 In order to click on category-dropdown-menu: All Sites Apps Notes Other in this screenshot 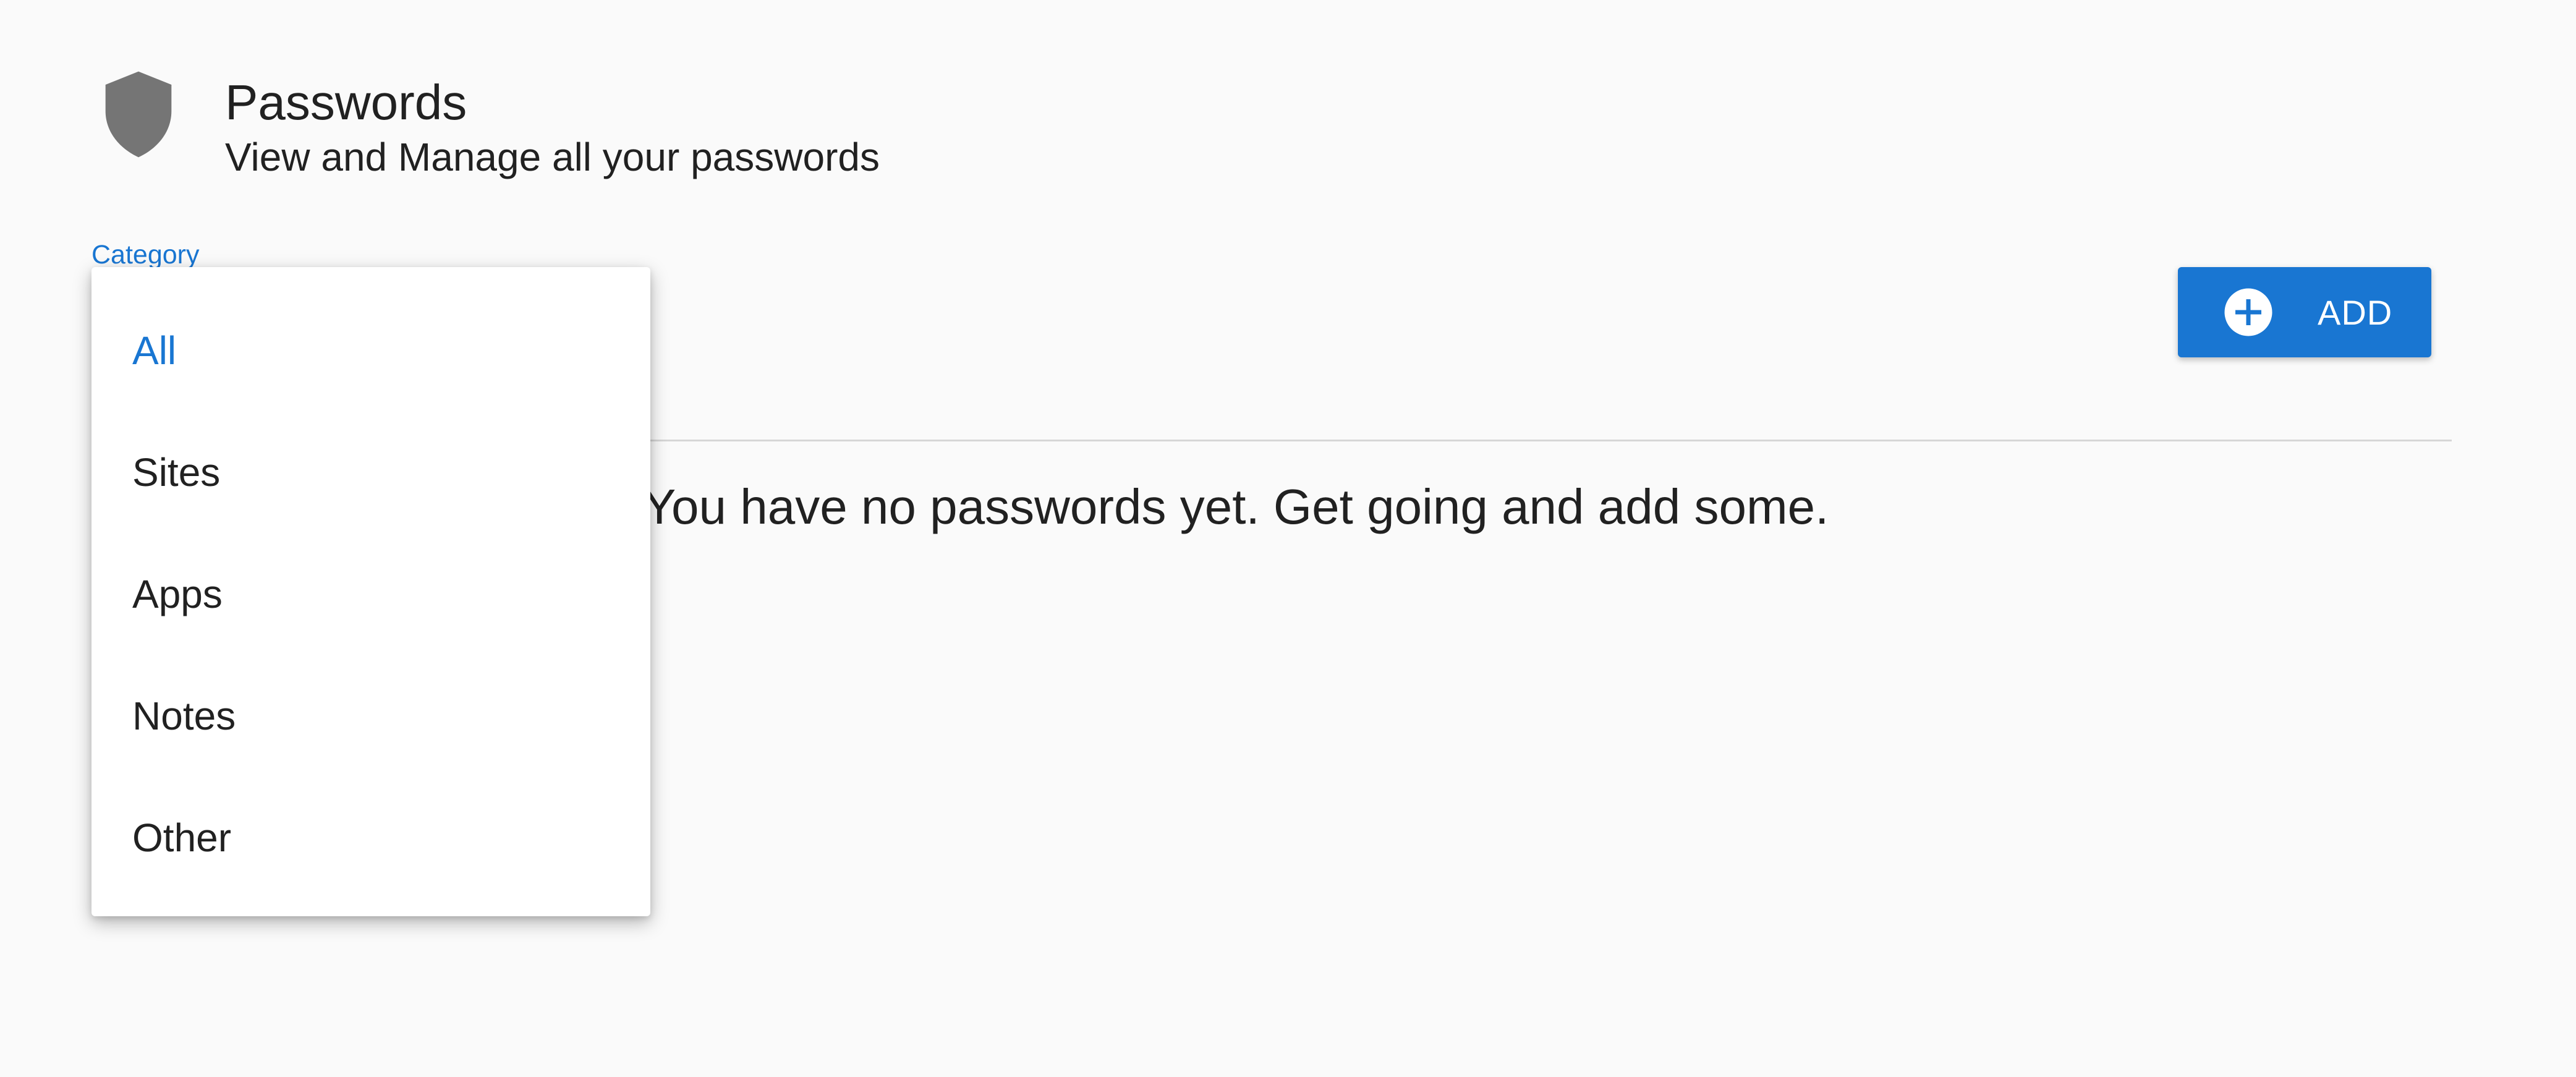, I will do `click(370, 591)`.